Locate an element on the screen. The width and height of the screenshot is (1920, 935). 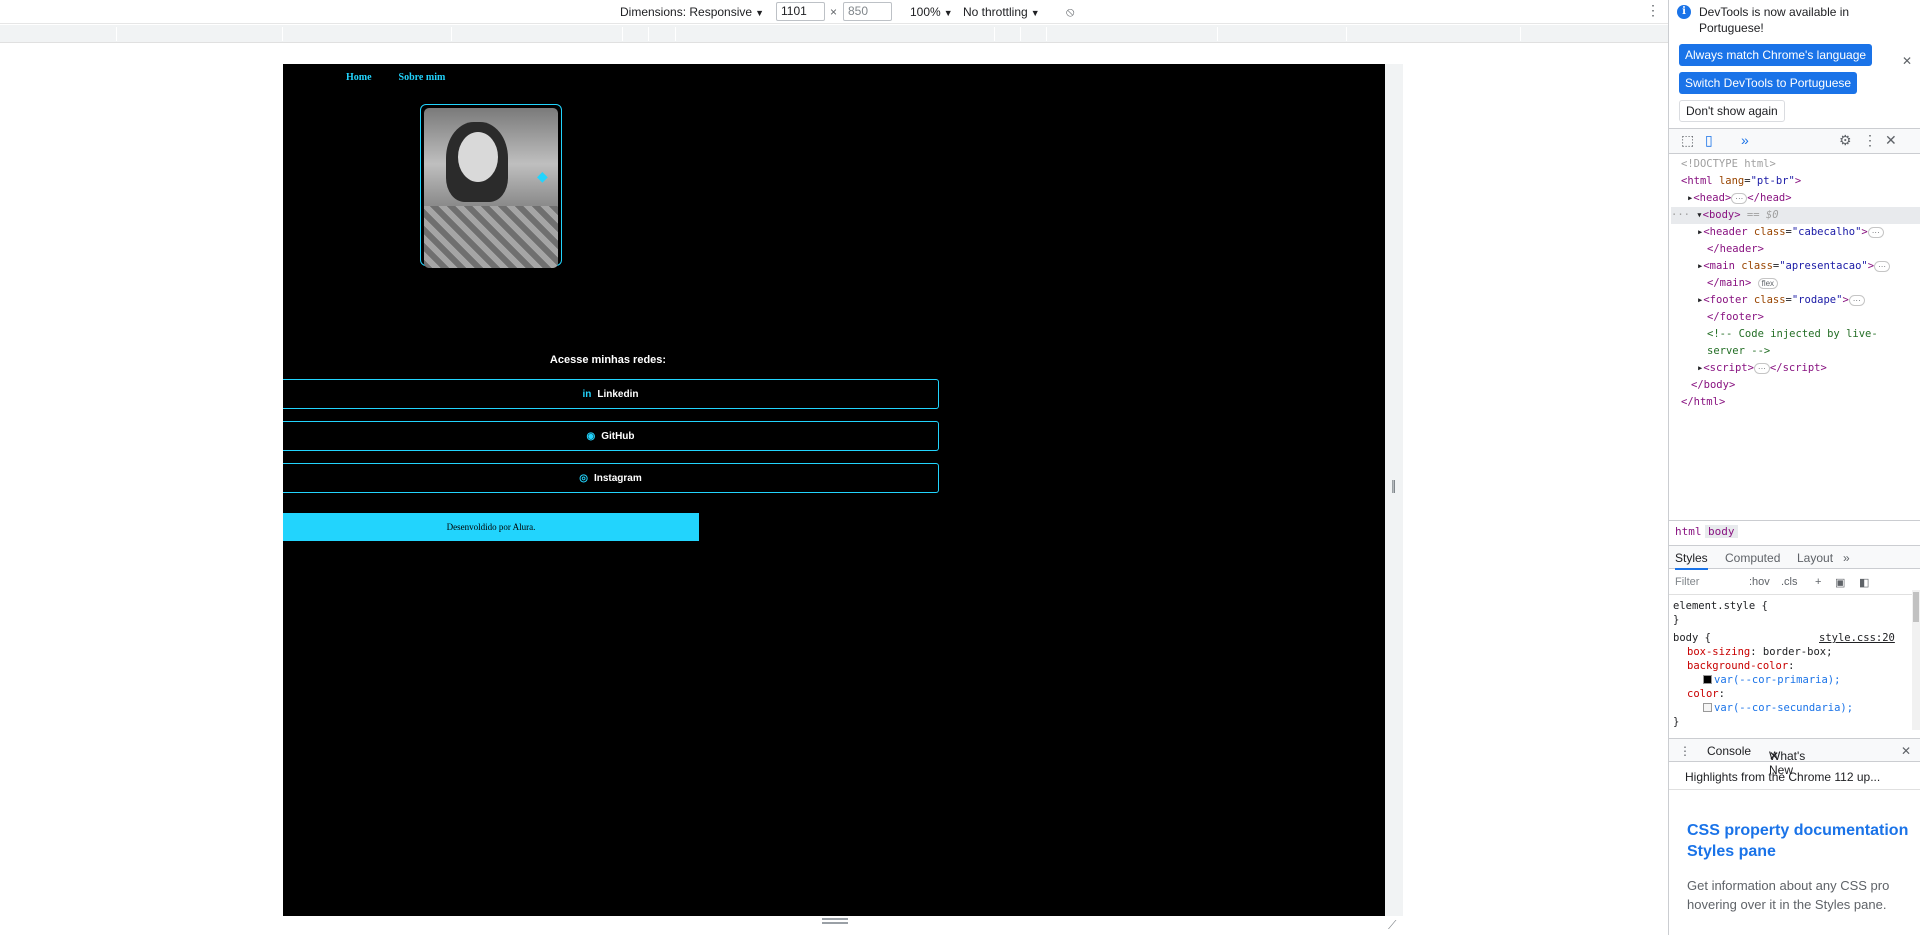
linkedin-label: Linkedin is located at coordinates (618, 394).